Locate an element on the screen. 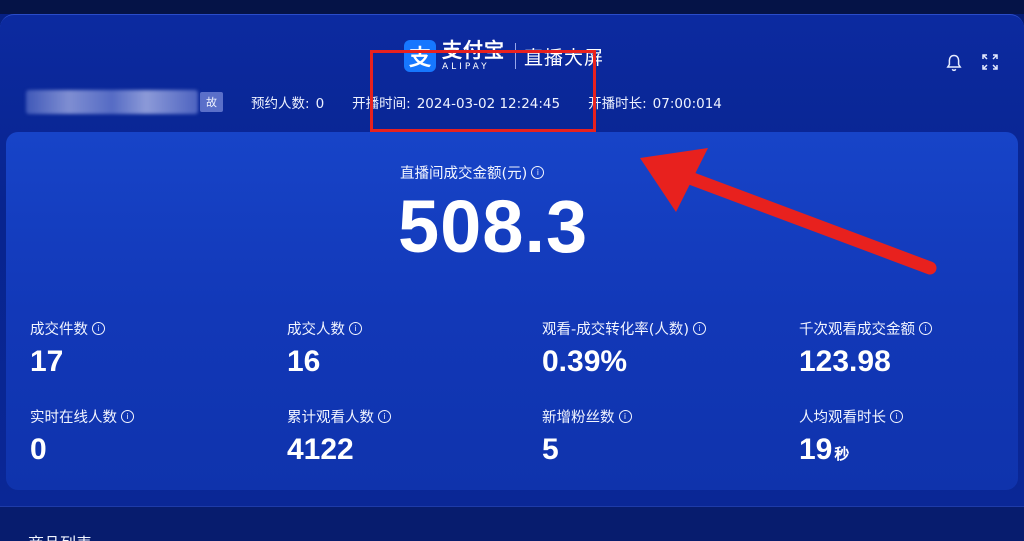  gmv-value: 508.3 is located at coordinates (493, 226).